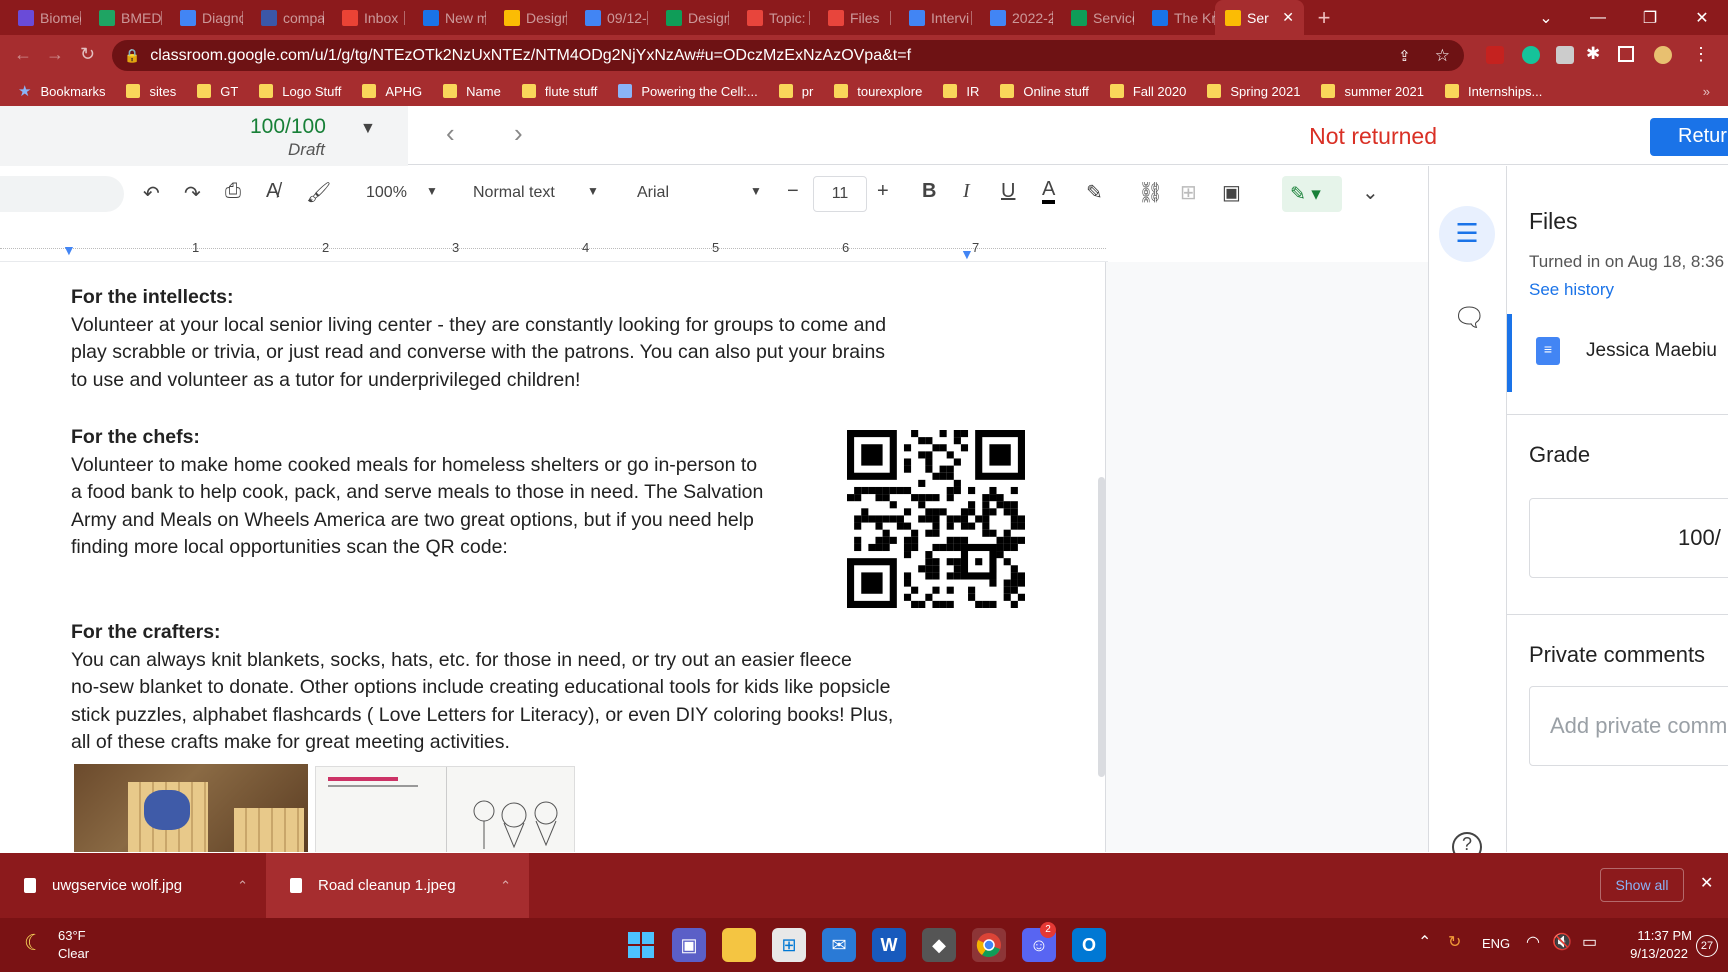 The width and height of the screenshot is (1728, 972). Describe the element at coordinates (283, 17) in the screenshot. I see `browser-tab: compa` at that location.